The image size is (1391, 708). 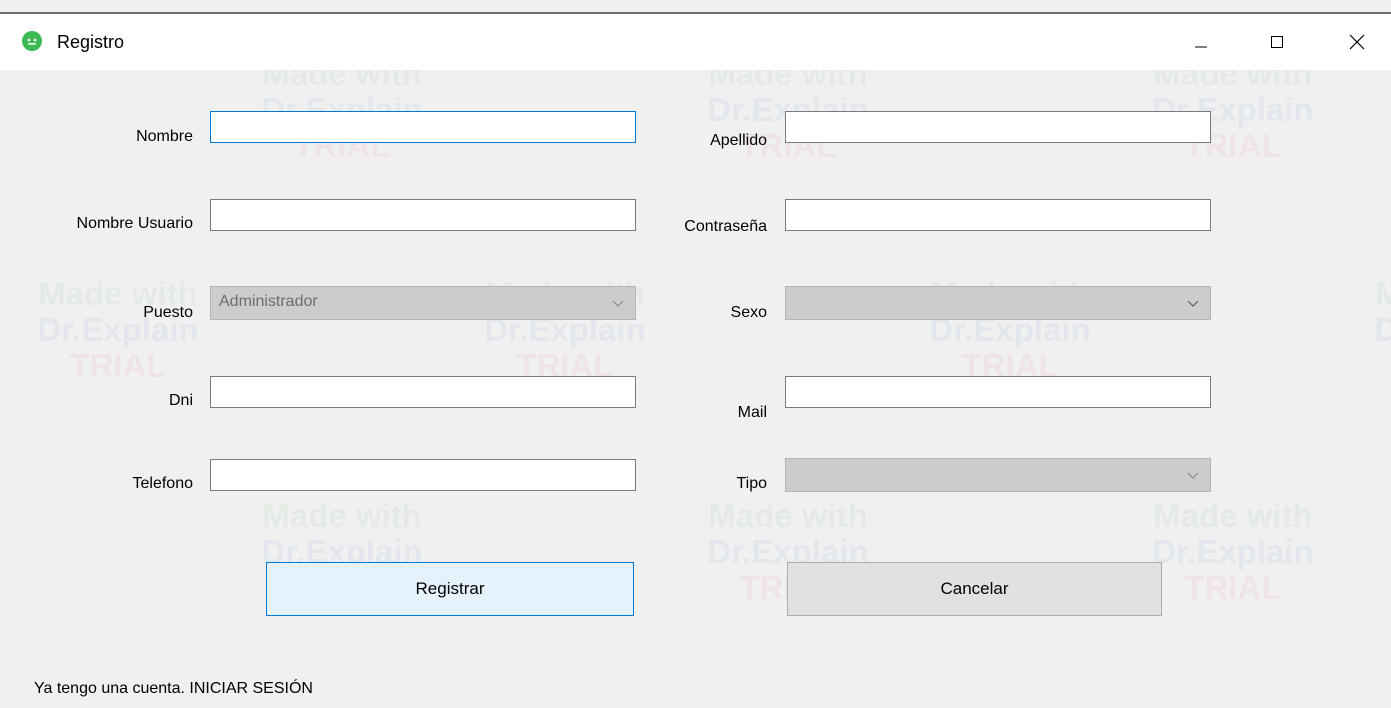 What do you see at coordinates (1201, 47) in the screenshot?
I see `minimize-icon` at bounding box center [1201, 47].